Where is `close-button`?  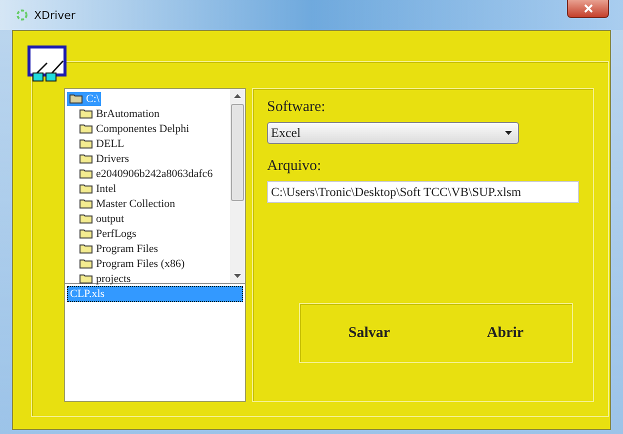 close-button is located at coordinates (588, 9).